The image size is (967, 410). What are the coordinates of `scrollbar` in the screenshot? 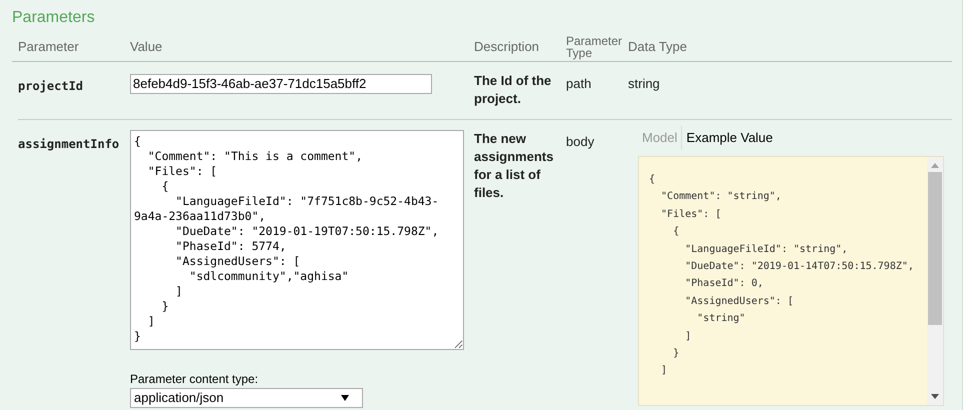 It's located at (935, 281).